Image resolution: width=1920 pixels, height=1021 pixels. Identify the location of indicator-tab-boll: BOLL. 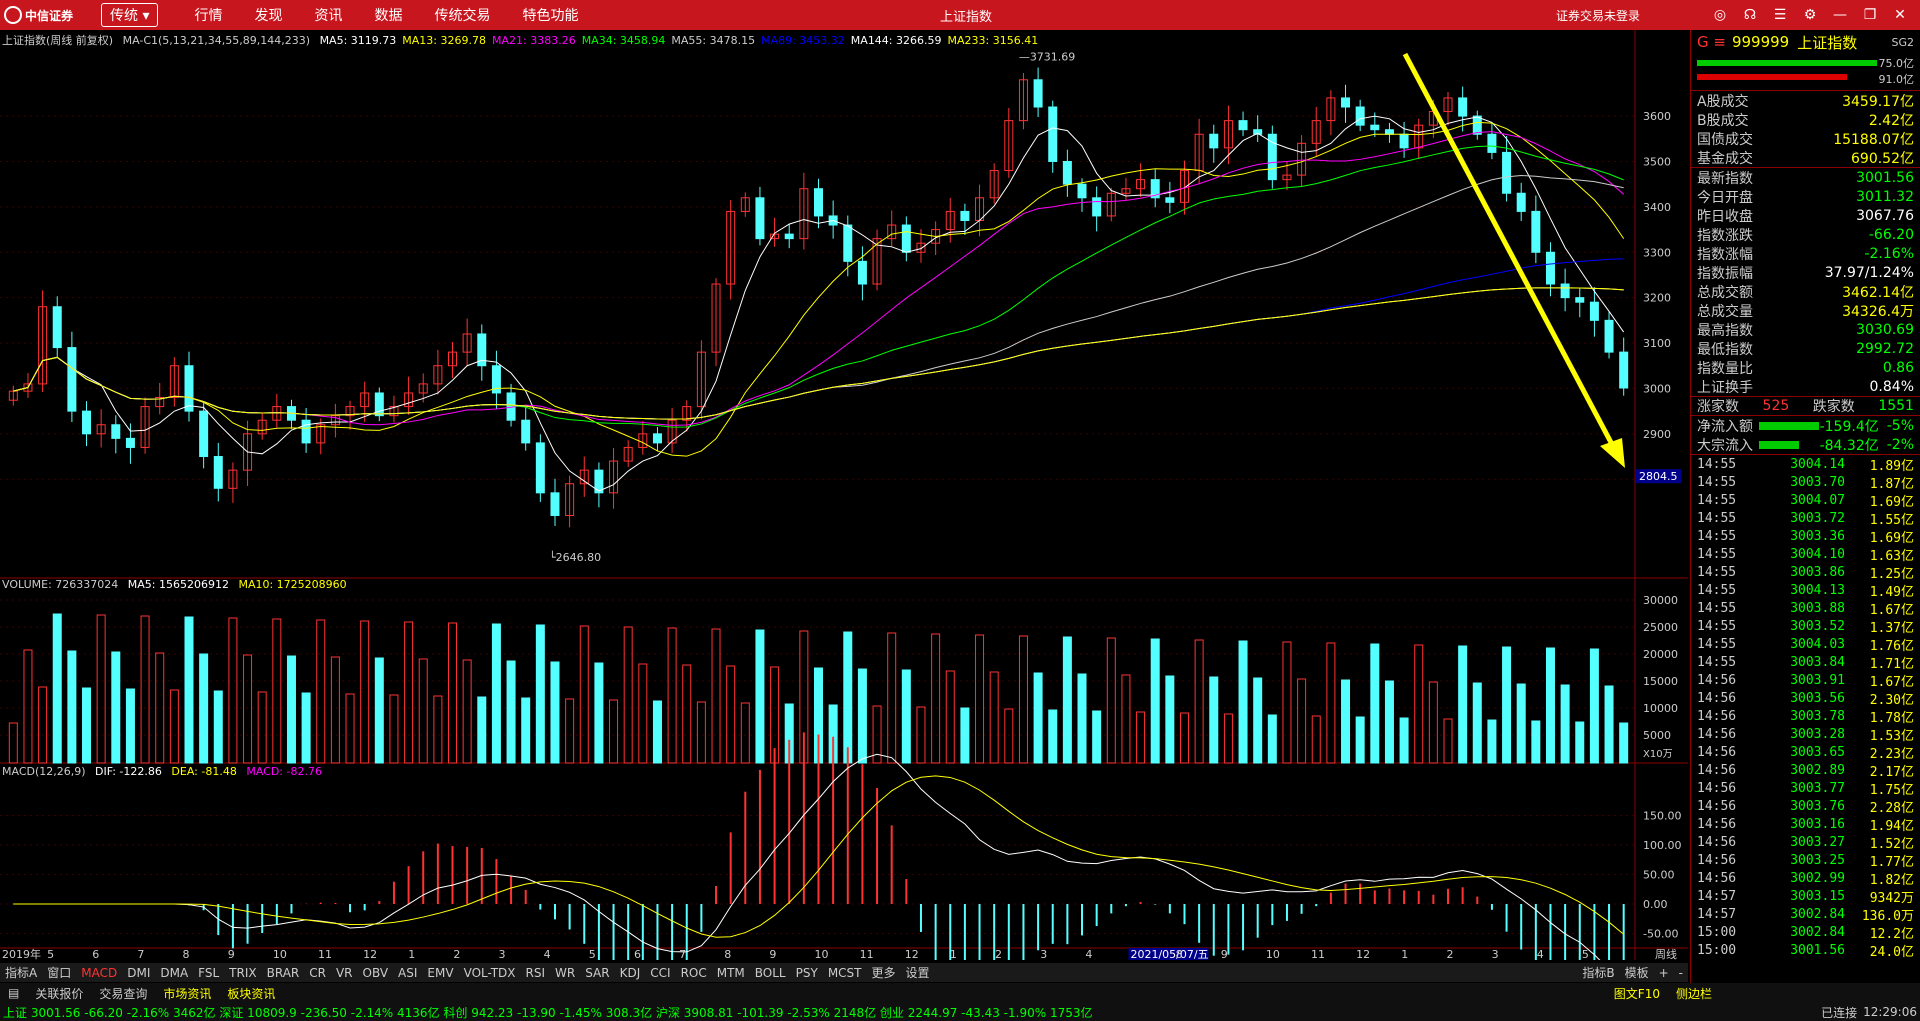
(770, 973).